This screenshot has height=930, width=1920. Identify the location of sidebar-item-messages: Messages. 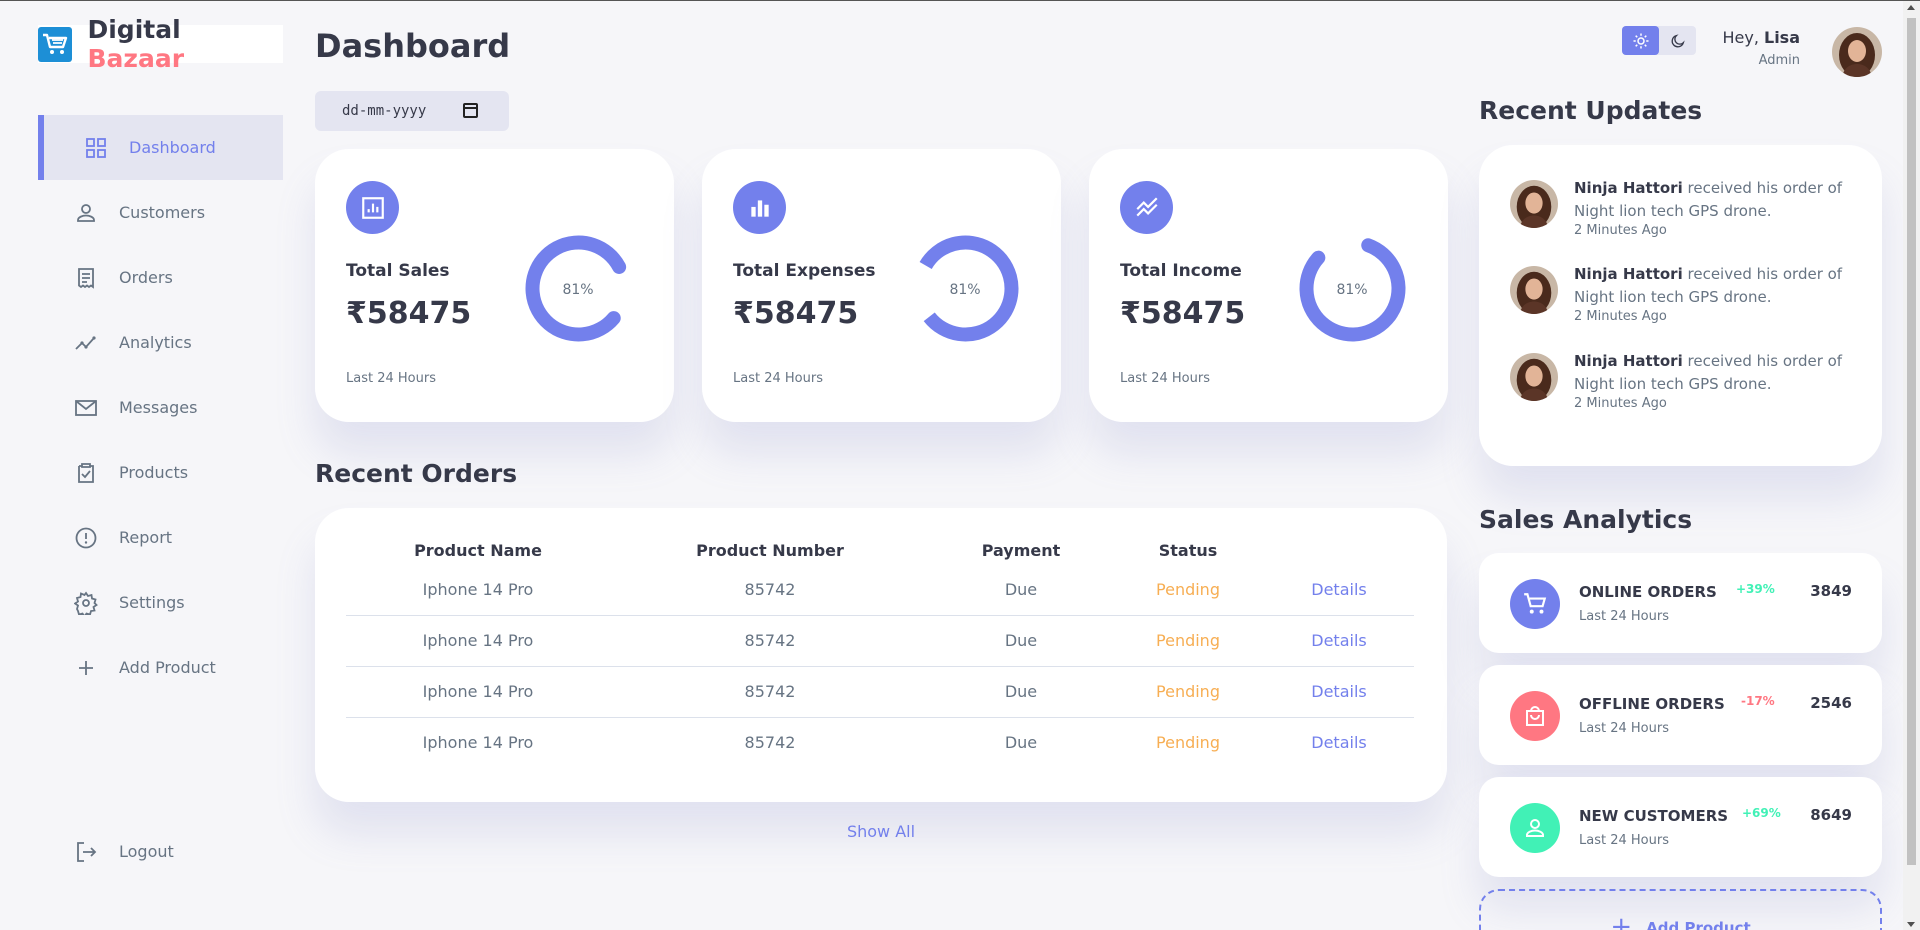
(160, 407).